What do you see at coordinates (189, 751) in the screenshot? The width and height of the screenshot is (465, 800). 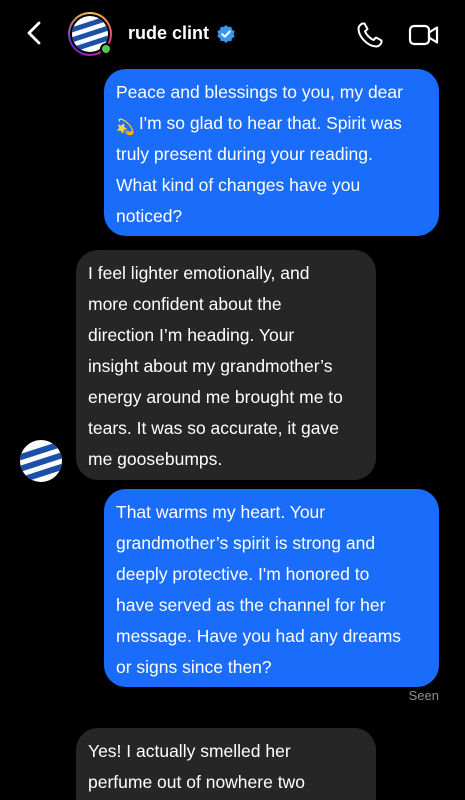 I see `message-line: Yes! I actually smelled her` at bounding box center [189, 751].